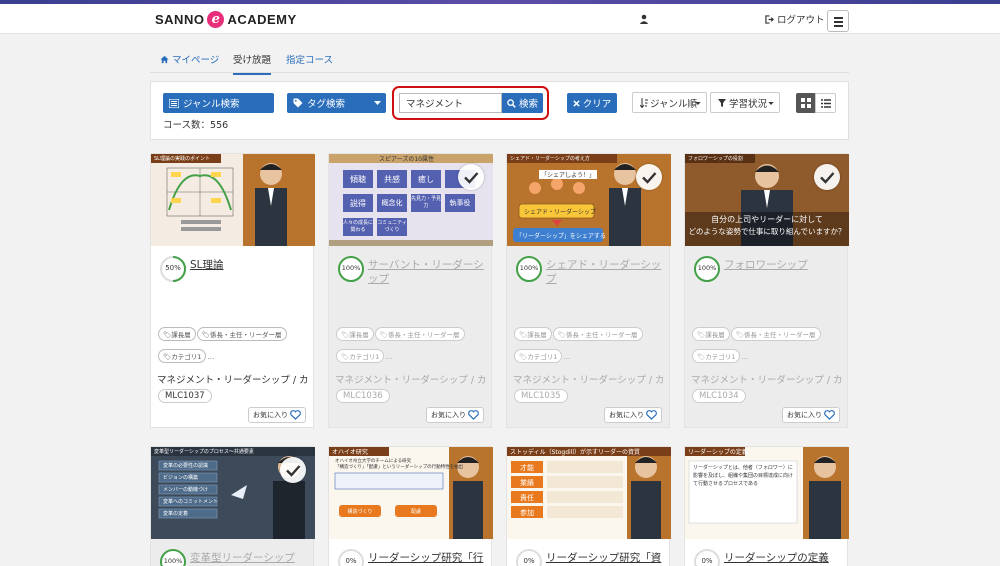  I want to click on tag-search-dropdown: タグ検索, so click(336, 103).